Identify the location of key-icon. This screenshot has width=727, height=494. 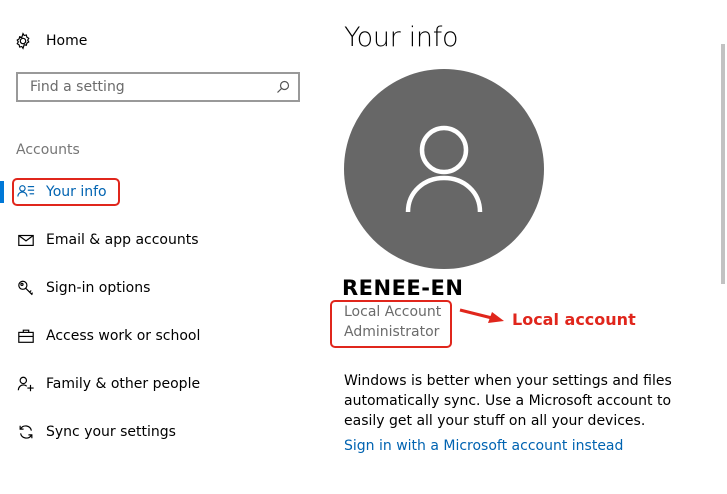
(26, 288).